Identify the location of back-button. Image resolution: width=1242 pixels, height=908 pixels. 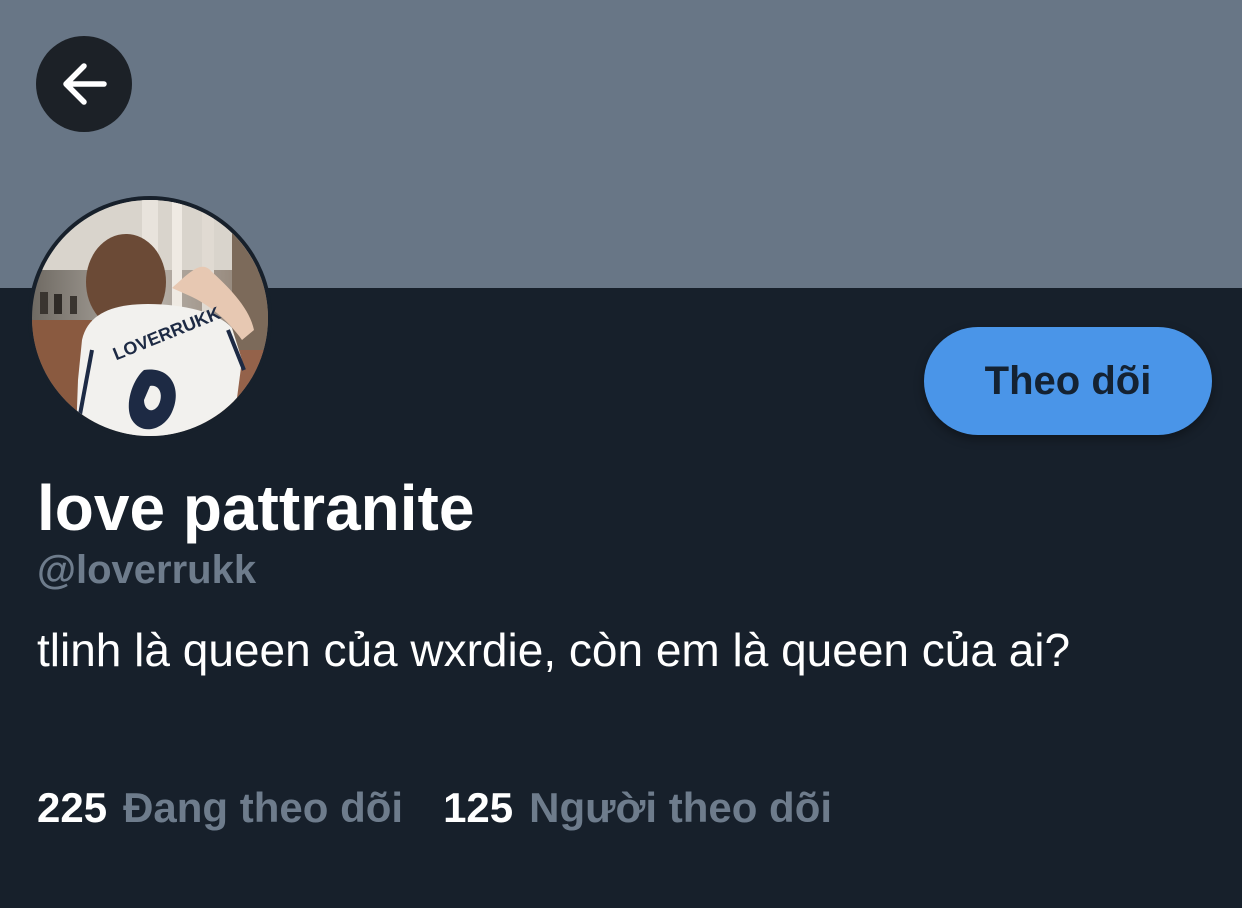
(84, 84).